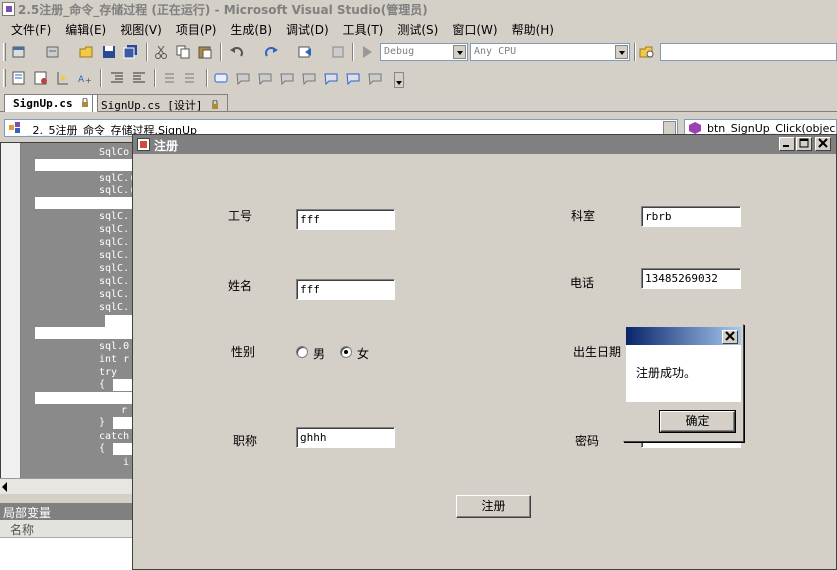 This screenshot has height=570, width=837. I want to click on next-bookmark-doc-button, so click(353, 78).